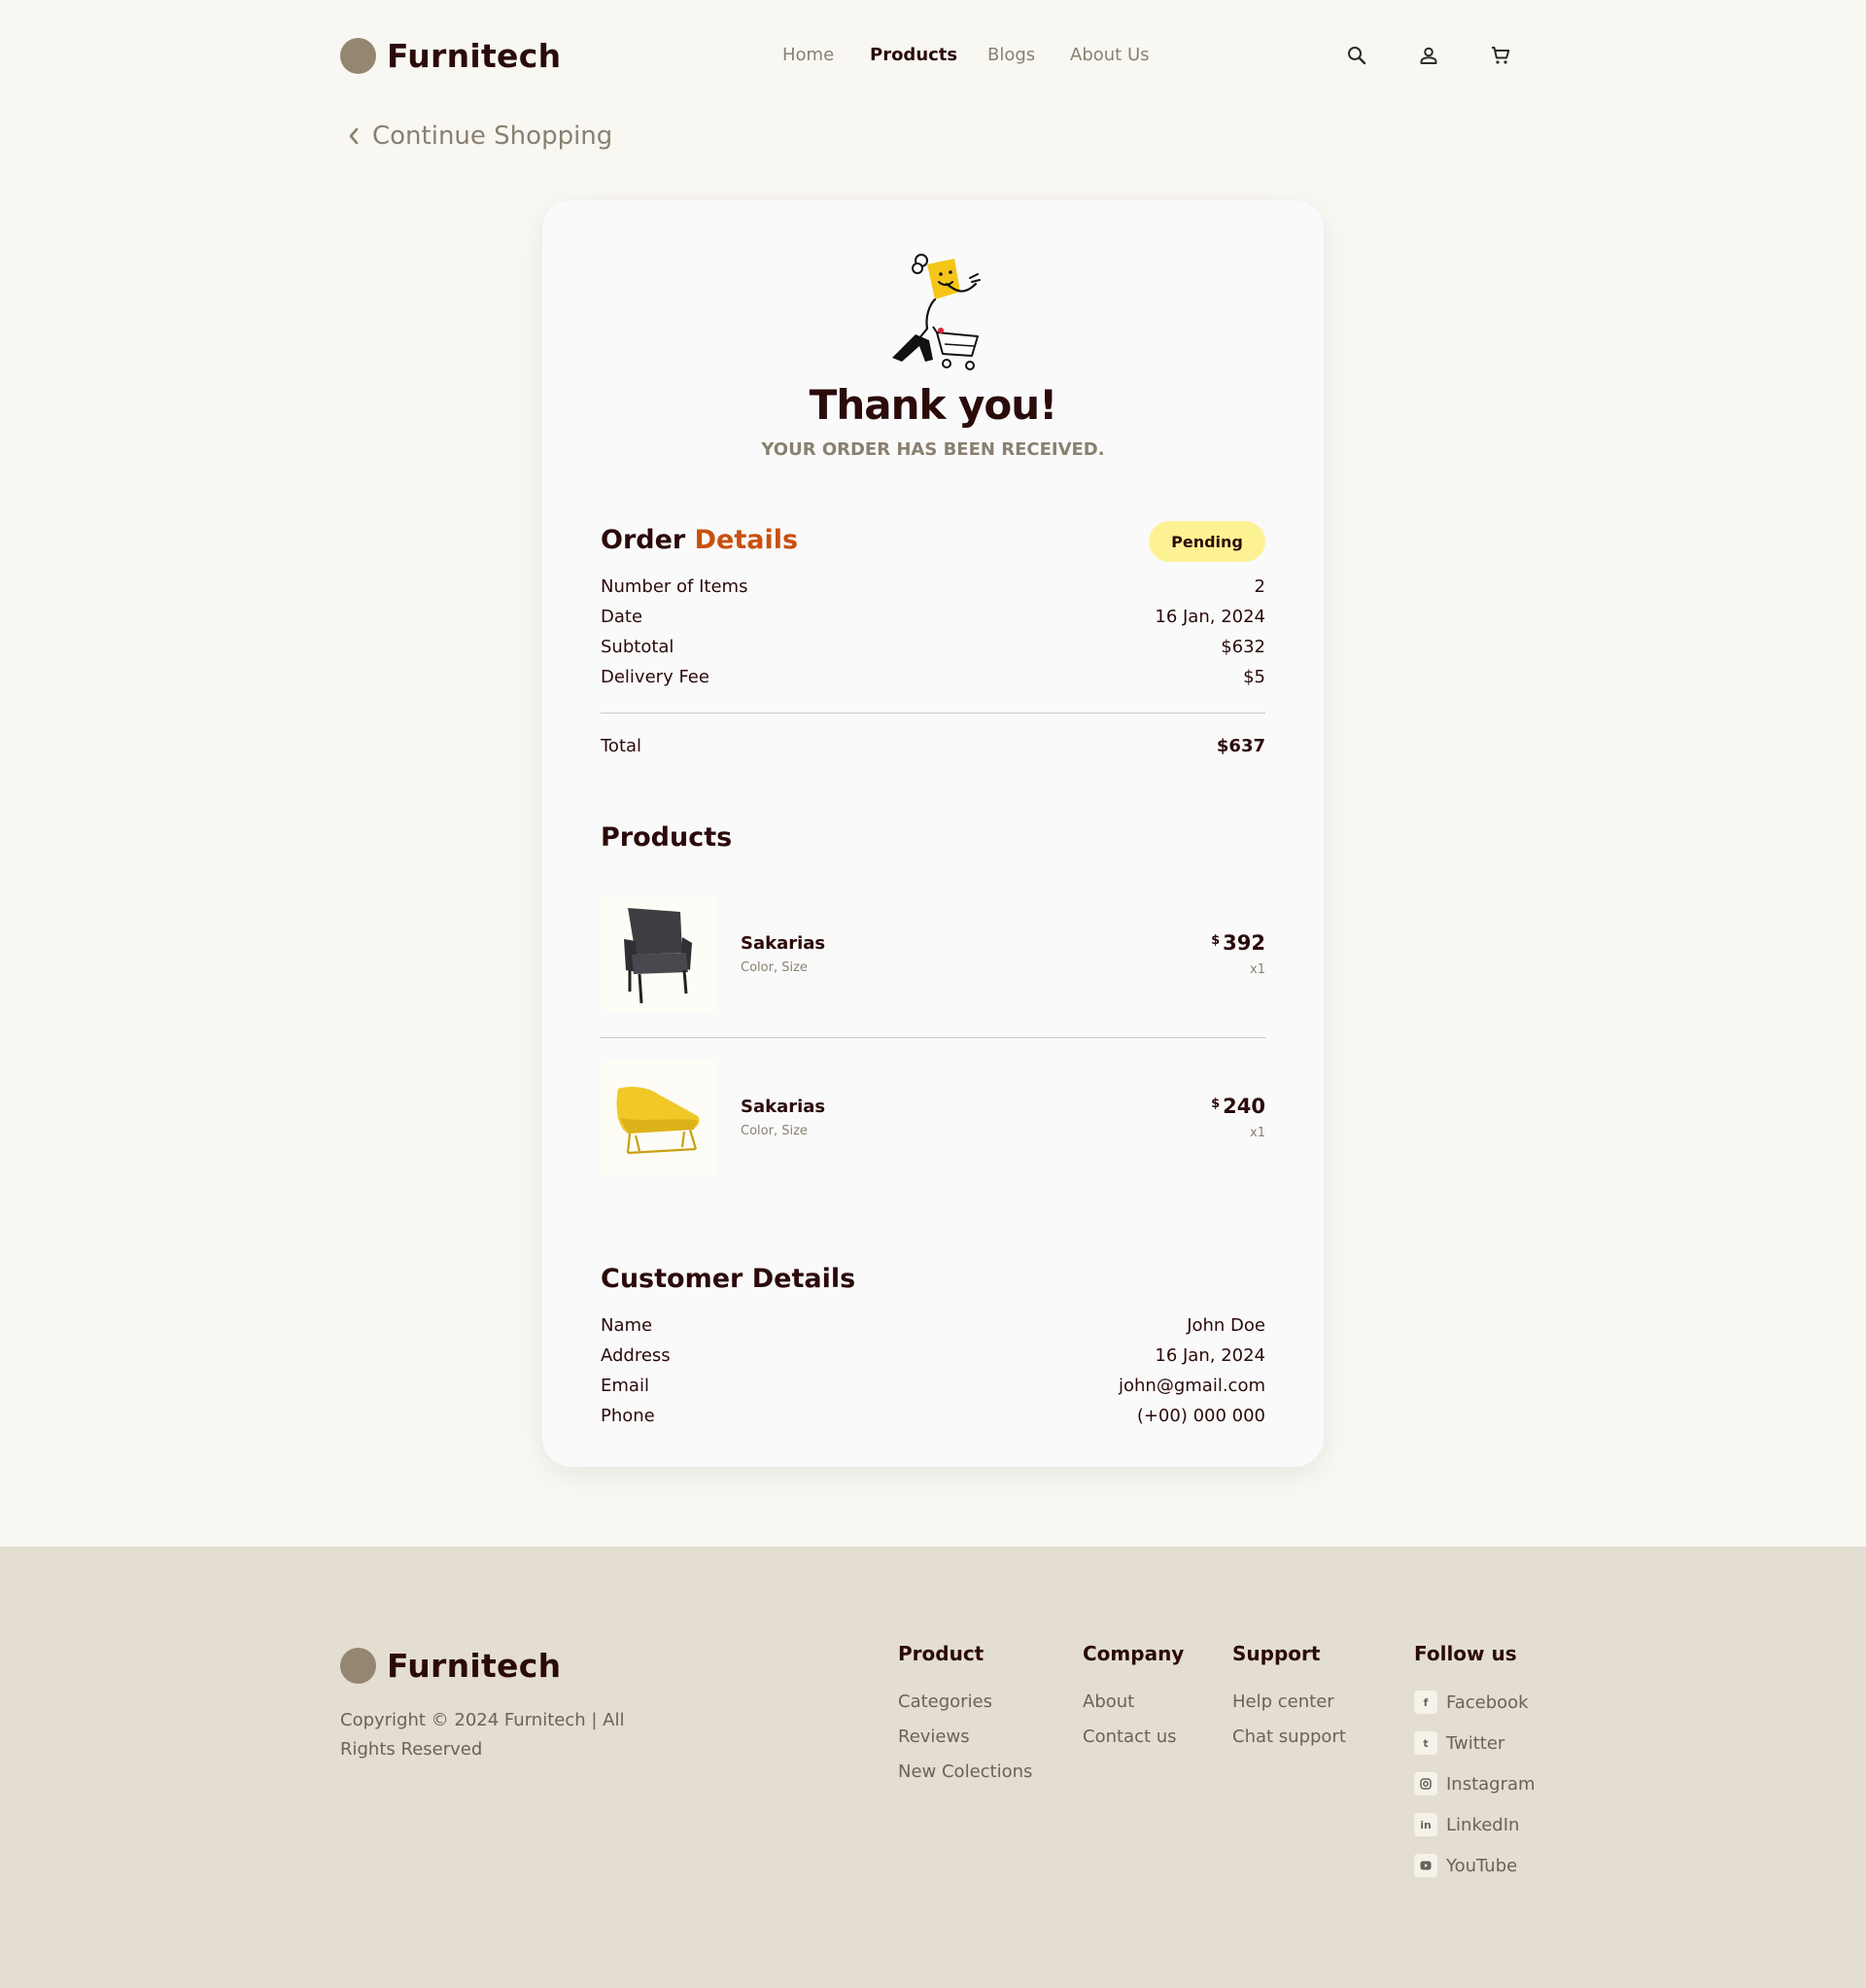 The width and height of the screenshot is (1866, 1988). I want to click on footer-heading-company: Company, so click(1134, 1654).